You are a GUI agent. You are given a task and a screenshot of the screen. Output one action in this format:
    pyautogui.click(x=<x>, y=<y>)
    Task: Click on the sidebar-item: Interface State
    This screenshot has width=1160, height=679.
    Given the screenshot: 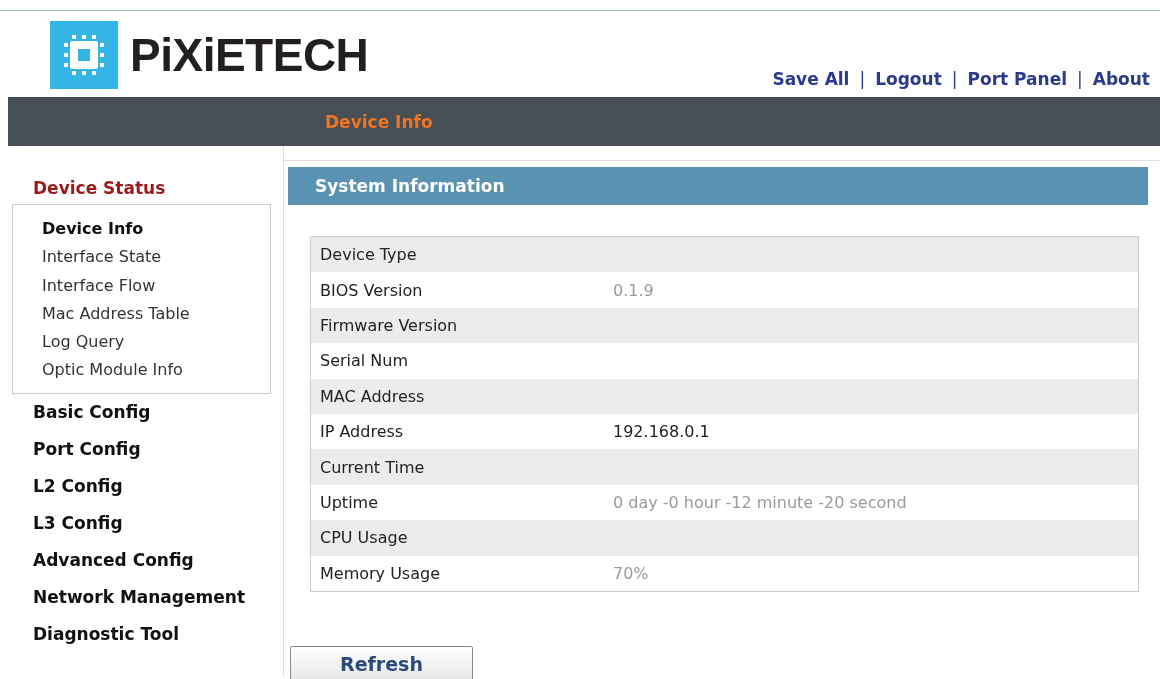 What is the action you would take?
    pyautogui.click(x=156, y=257)
    